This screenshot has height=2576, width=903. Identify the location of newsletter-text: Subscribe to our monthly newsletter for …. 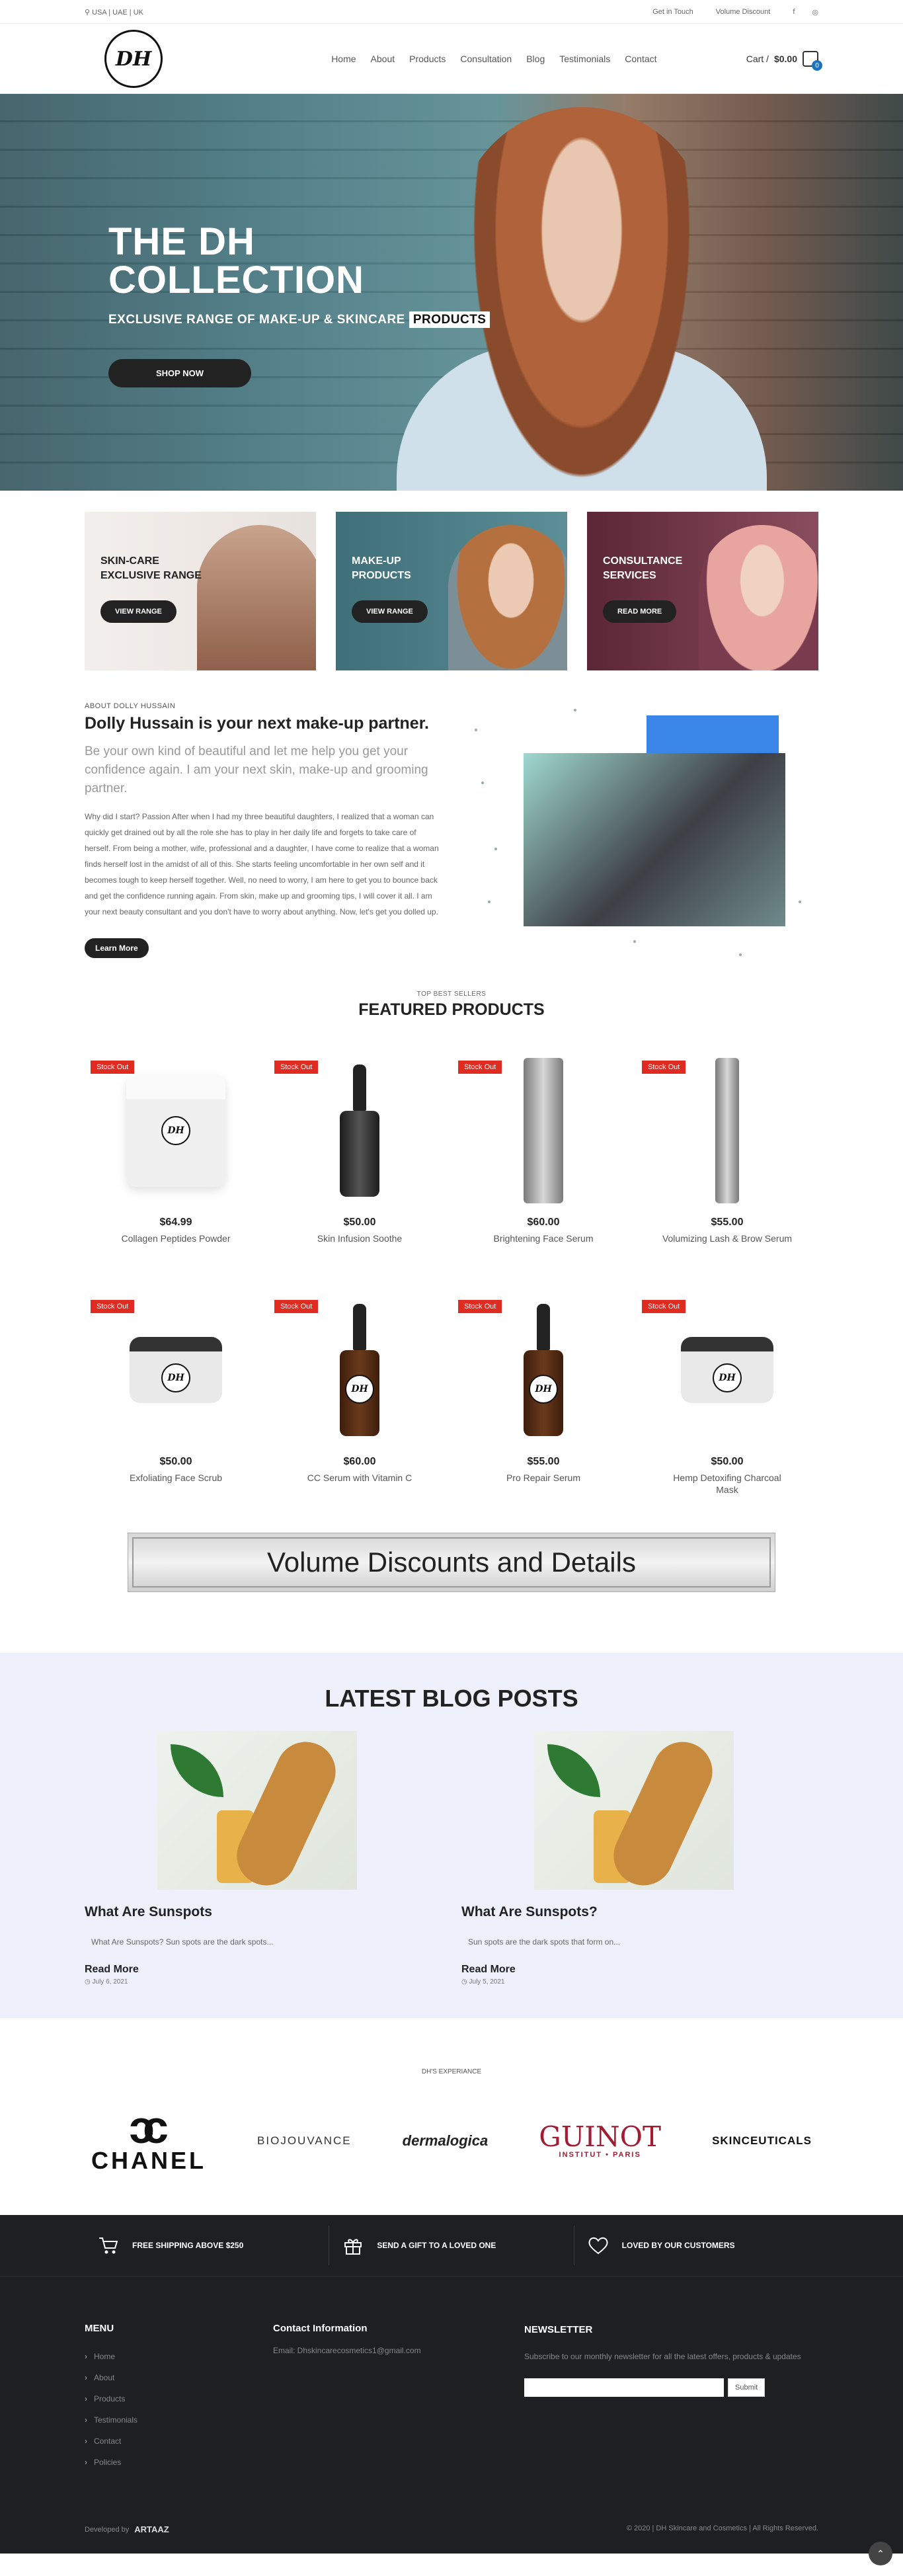
(662, 2356).